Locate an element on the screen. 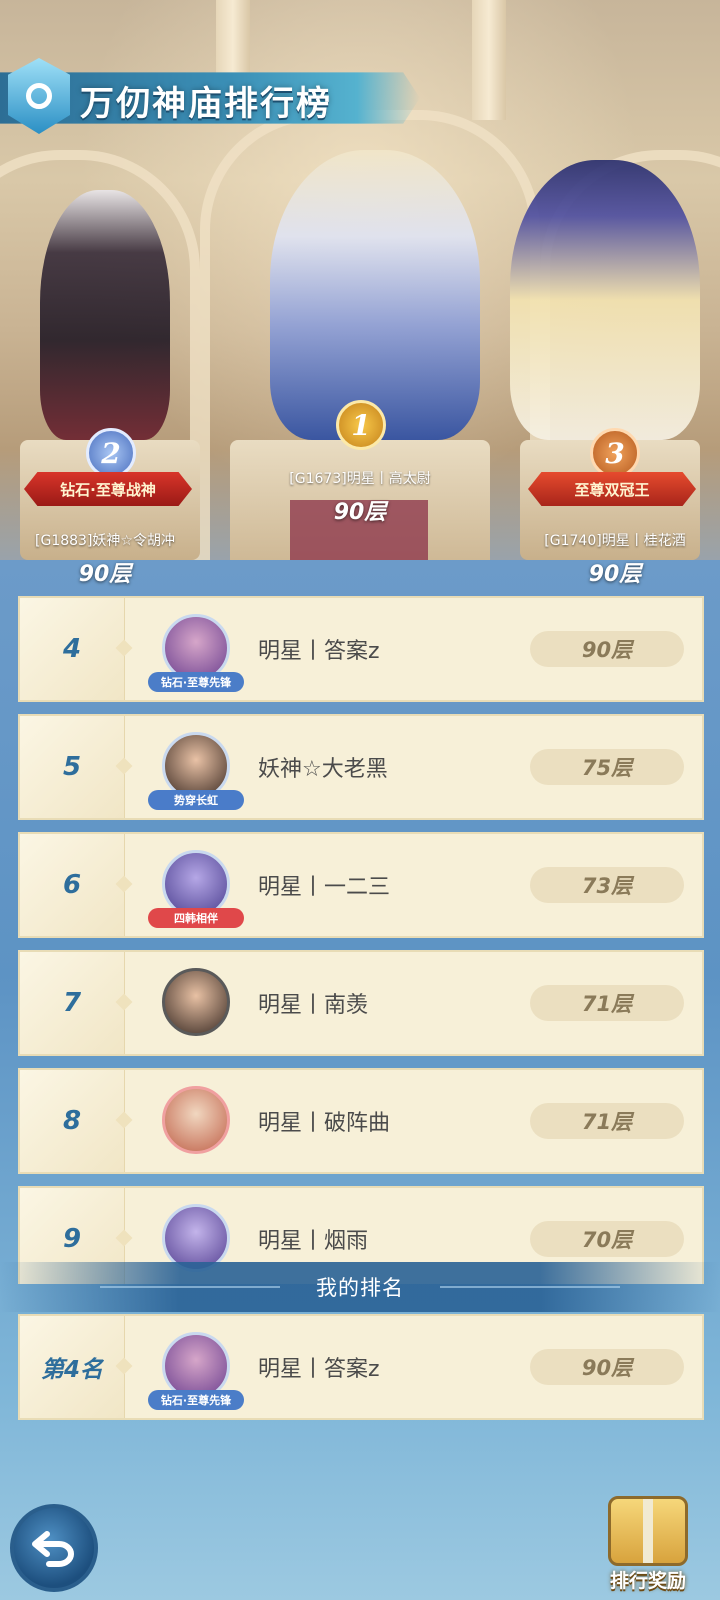 This screenshot has height=1600, width=720. rank-3-badge: 3 is located at coordinates (615, 453).